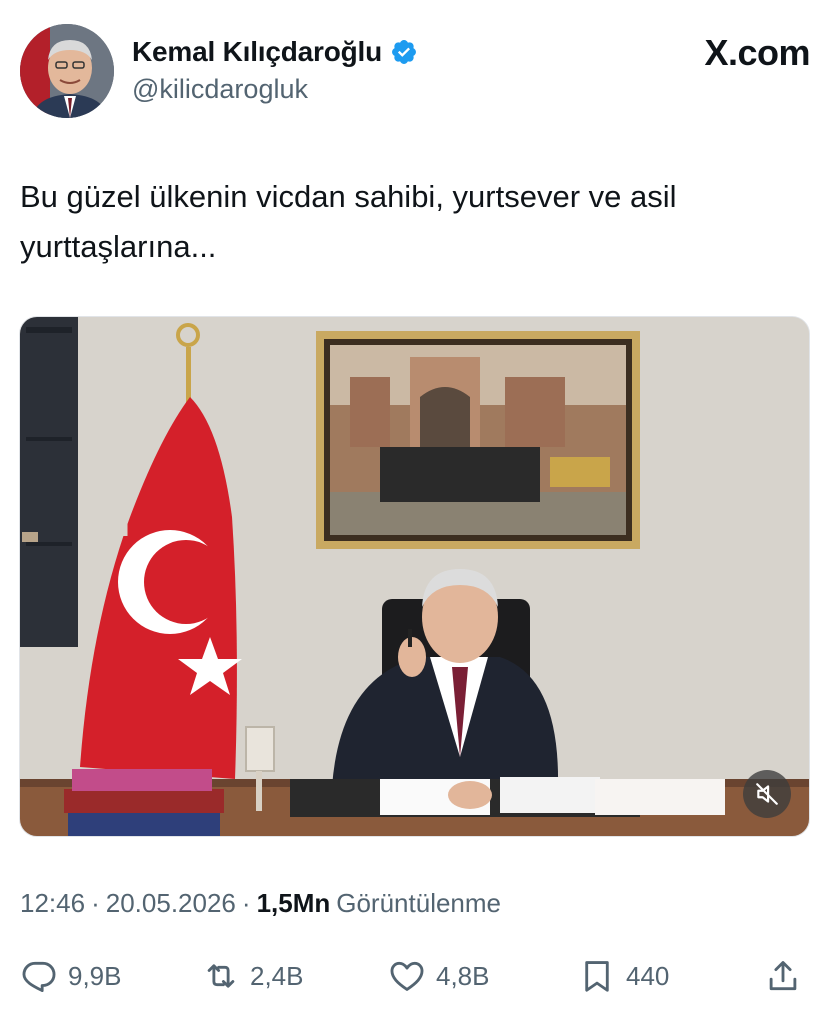 The width and height of the screenshot is (828, 1030). What do you see at coordinates (277, 975) in the screenshot?
I see `repost-count: 2,4B` at bounding box center [277, 975].